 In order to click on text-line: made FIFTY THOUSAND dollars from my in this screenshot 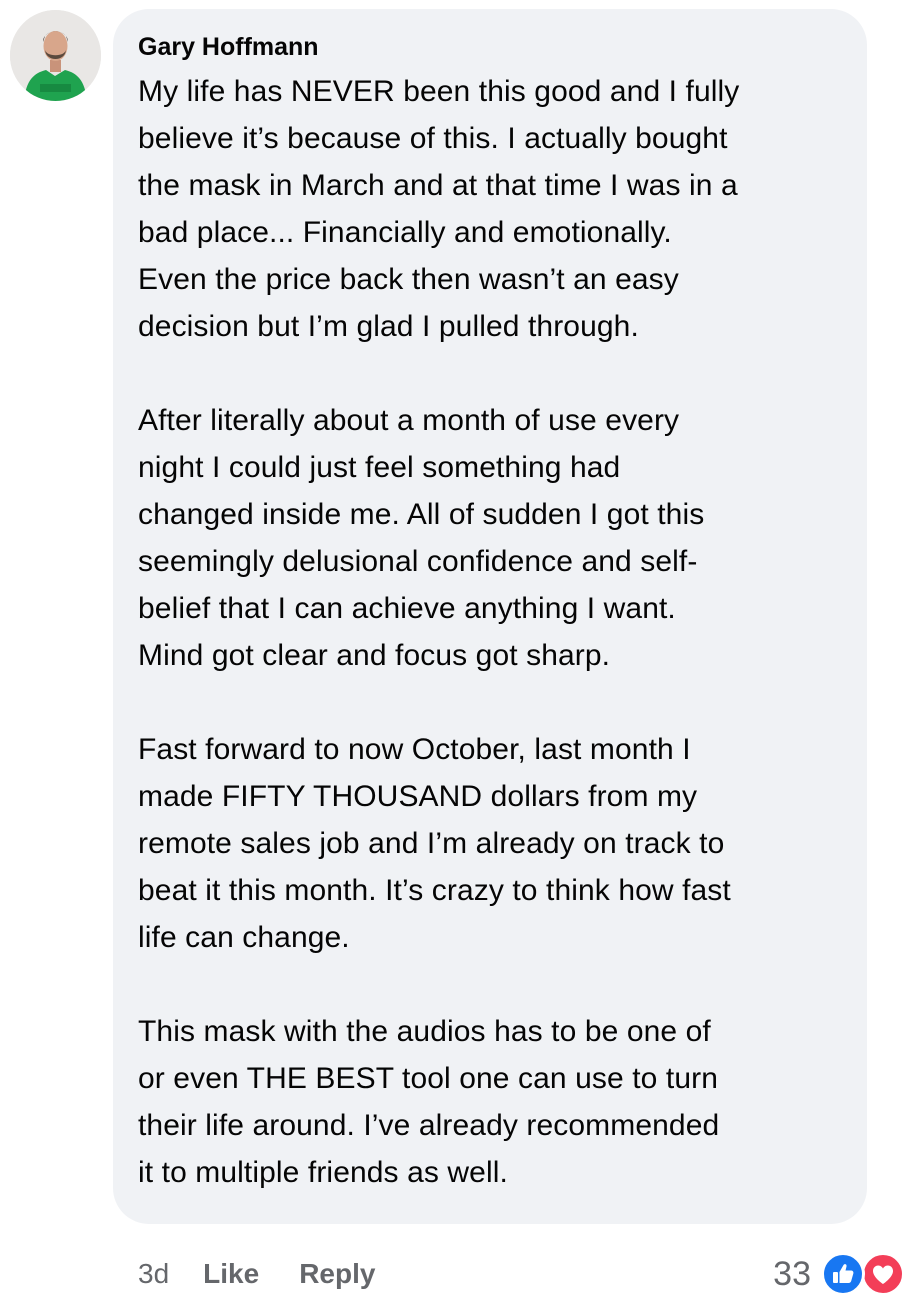, I will do `click(418, 796)`.